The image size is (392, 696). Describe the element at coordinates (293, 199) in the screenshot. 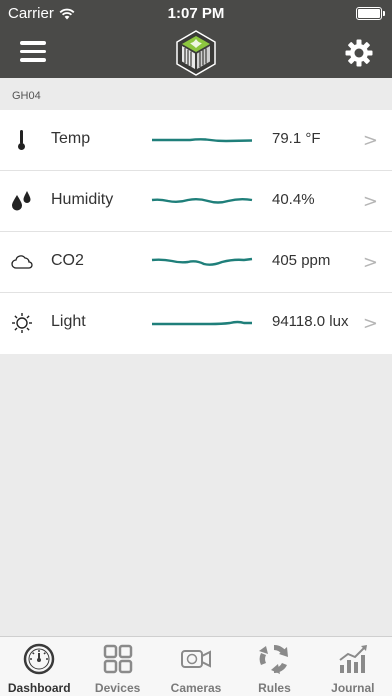

I see `sensor-value: 40.4%` at that location.